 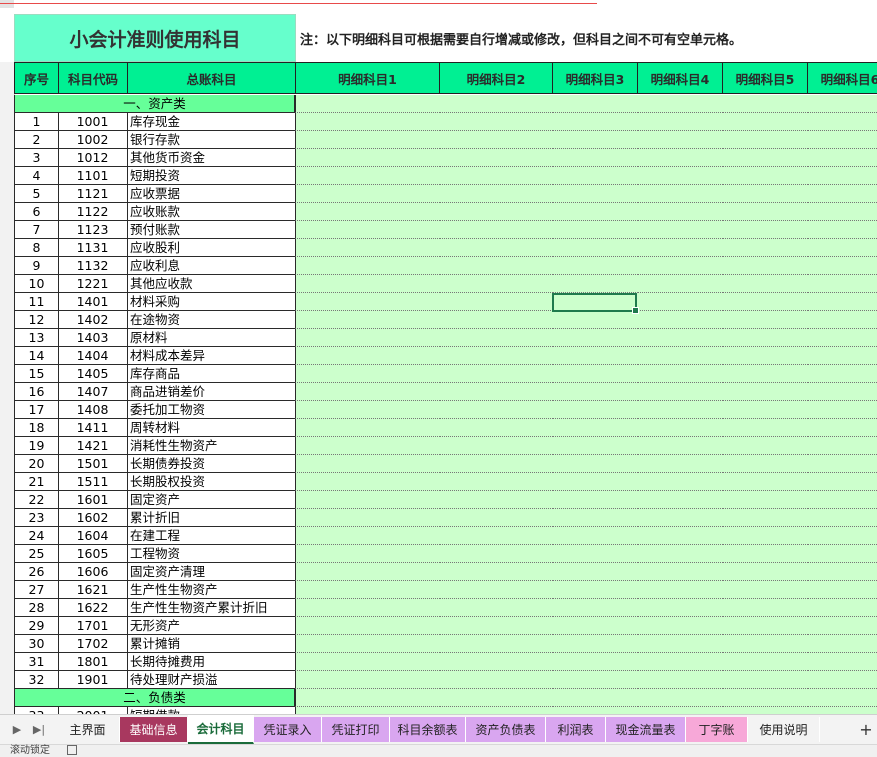 What do you see at coordinates (93, 518) in the screenshot?
I see `account-code-cell: 1602` at bounding box center [93, 518].